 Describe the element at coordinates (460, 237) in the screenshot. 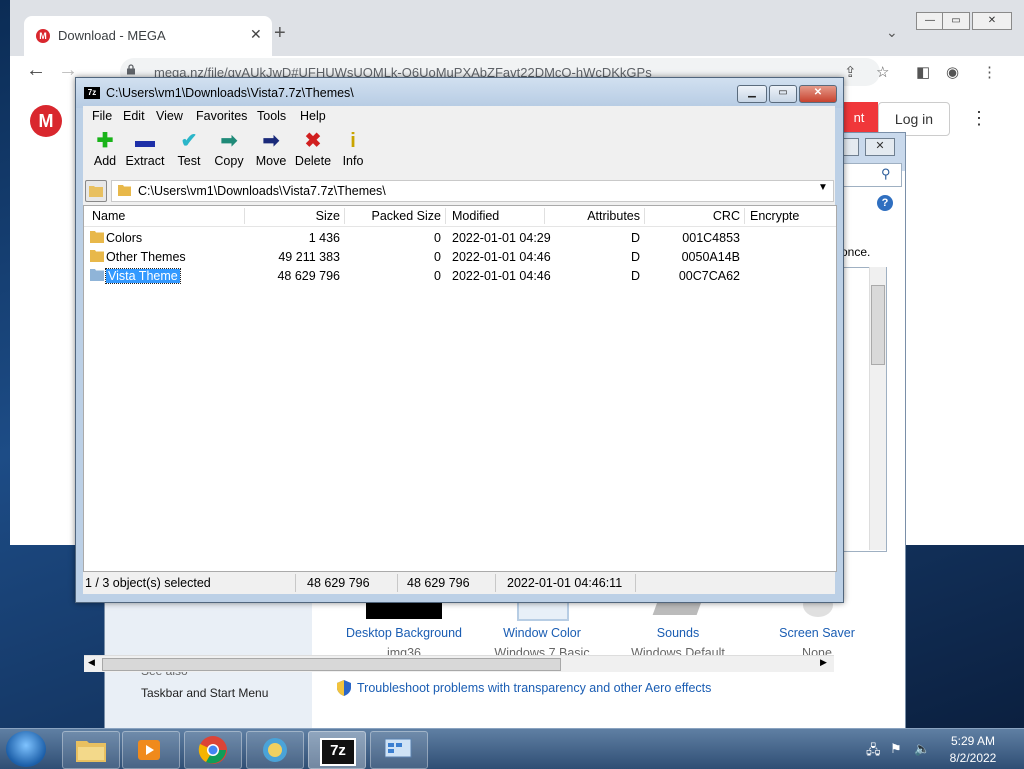

I see `table-row: Colors 1 436 0 2022-01-01 04:29 D 001C4853` at that location.